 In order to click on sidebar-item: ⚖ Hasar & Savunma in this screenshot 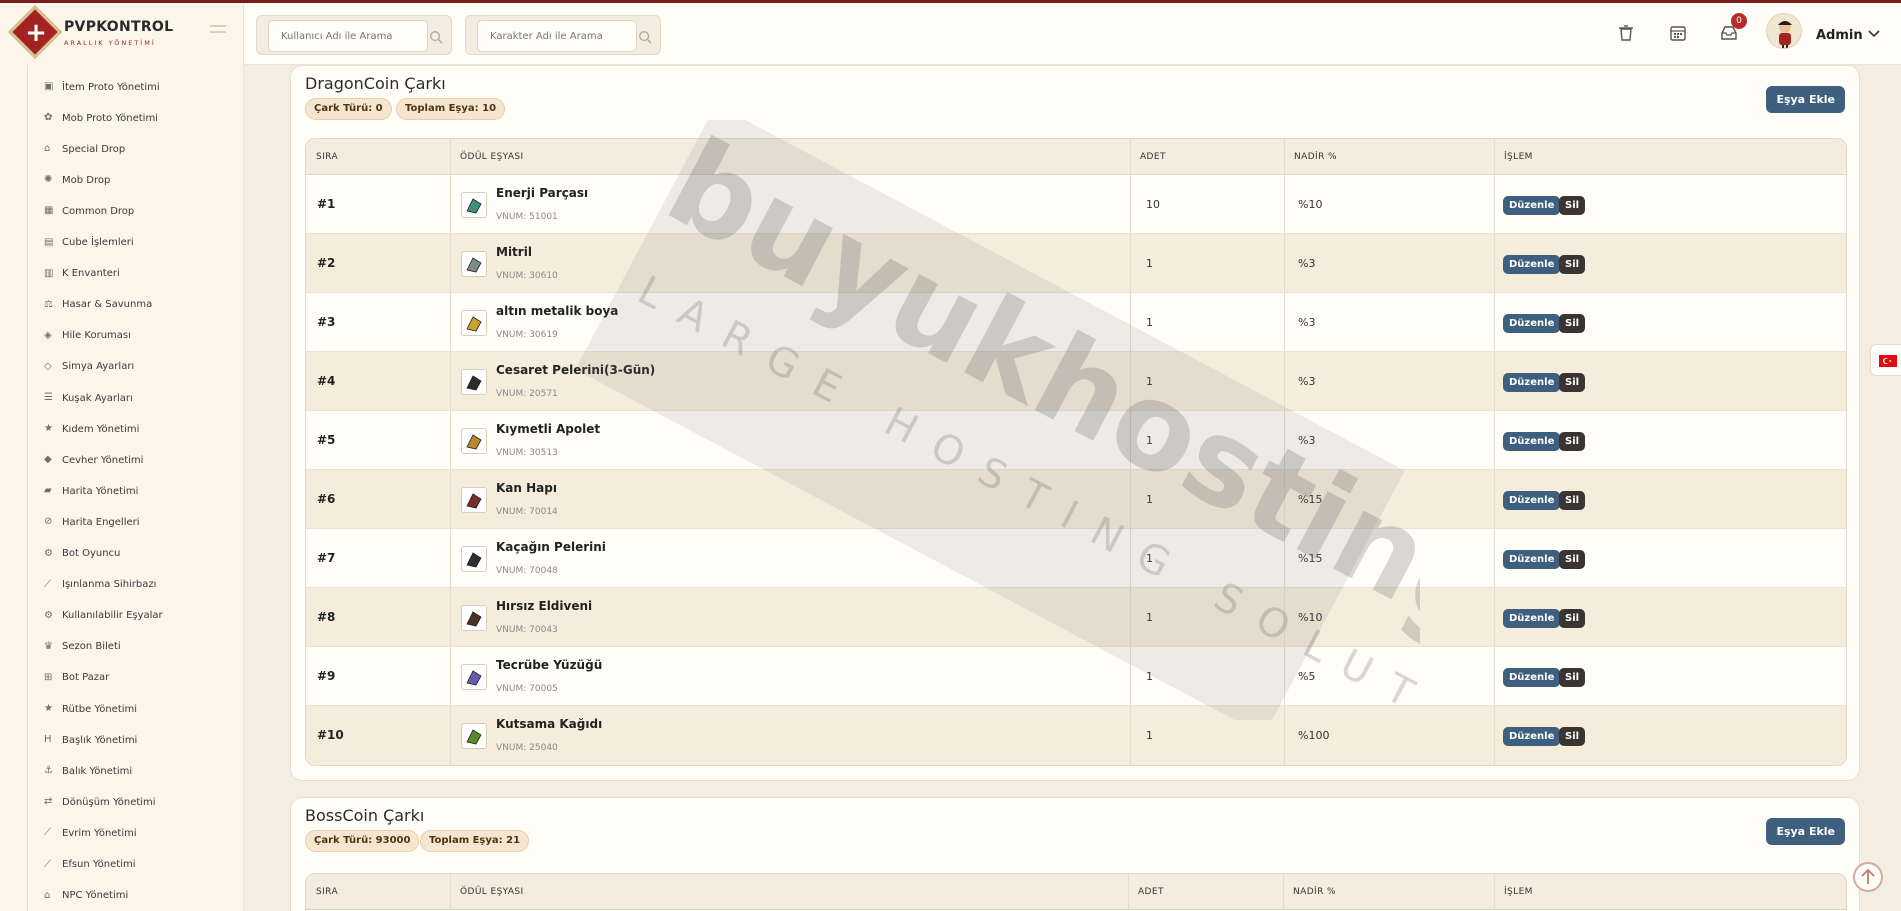, I will do `click(98, 305)`.